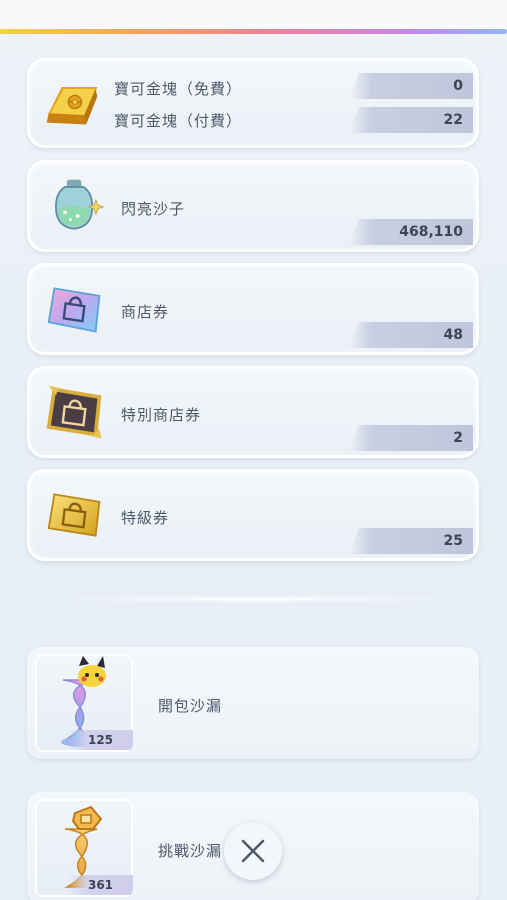 Image resolution: width=507 pixels, height=900 pixels. What do you see at coordinates (145, 312) in the screenshot?
I see `currency-label: 商店券` at bounding box center [145, 312].